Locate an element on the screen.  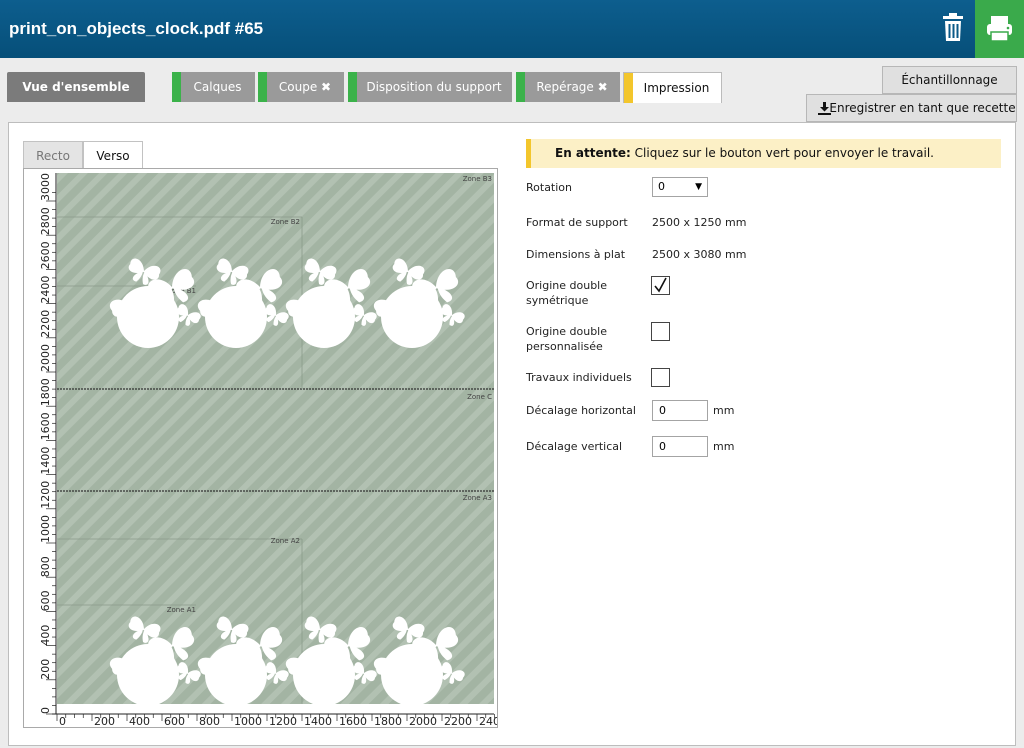
y-tick-label: 1200 is located at coordinates (45, 495).